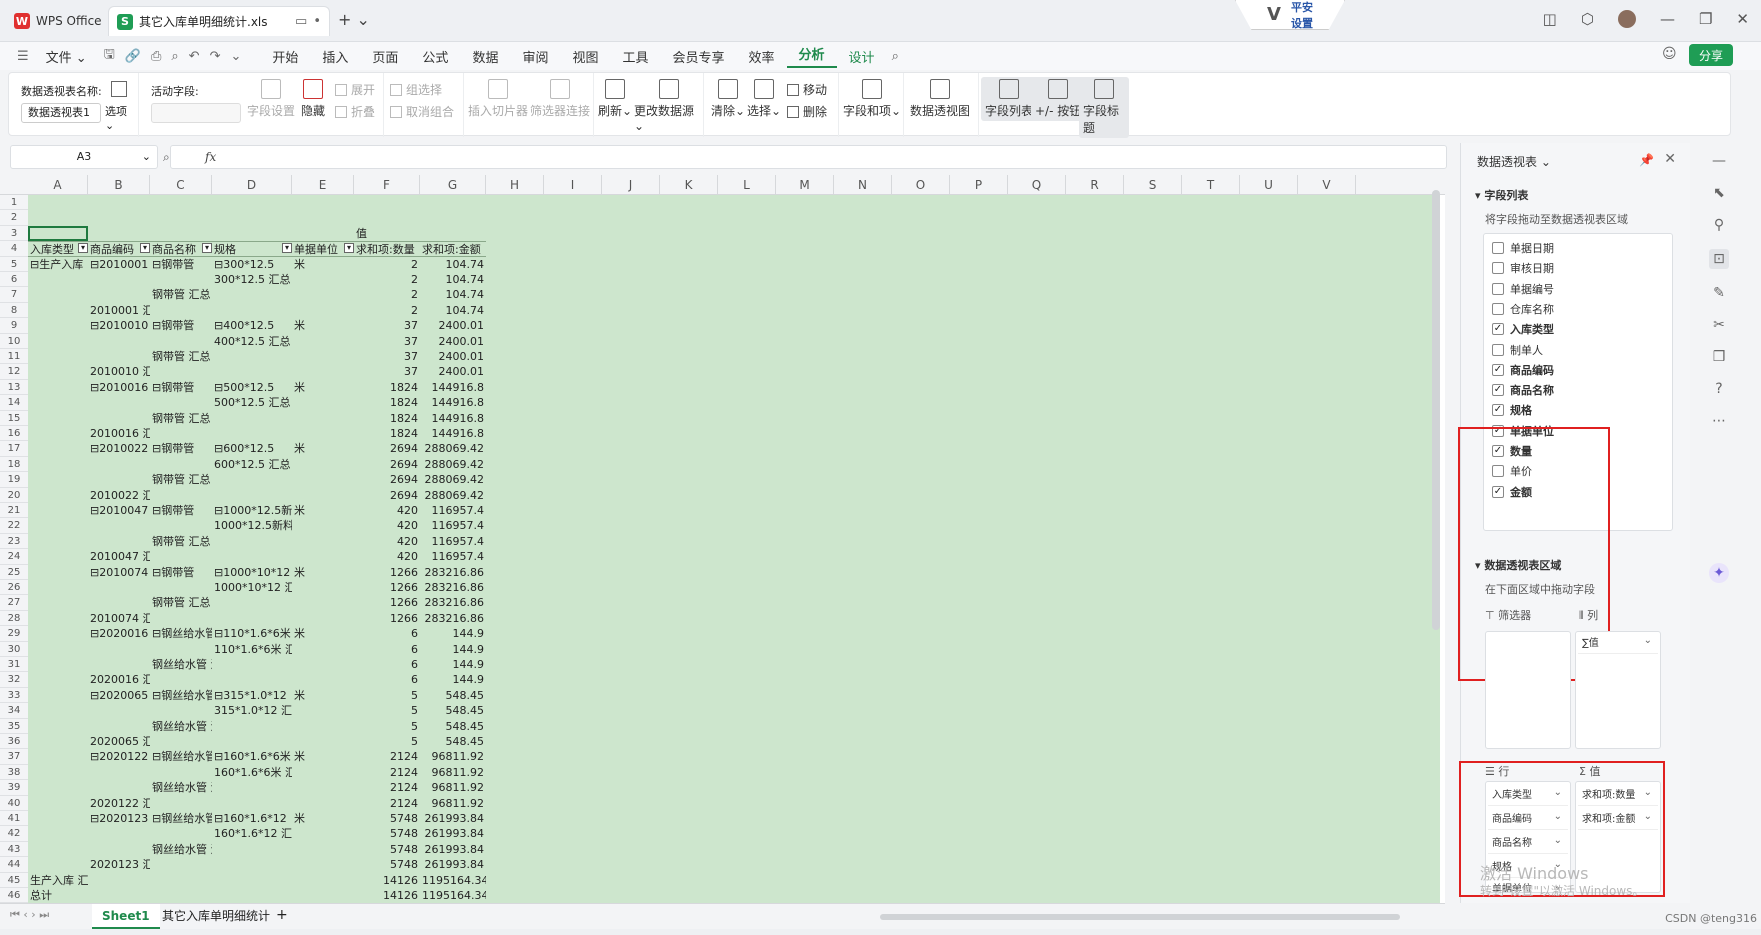  Describe the element at coordinates (1618, 642) in the screenshot. I see `column-item-values: ∑值` at that location.